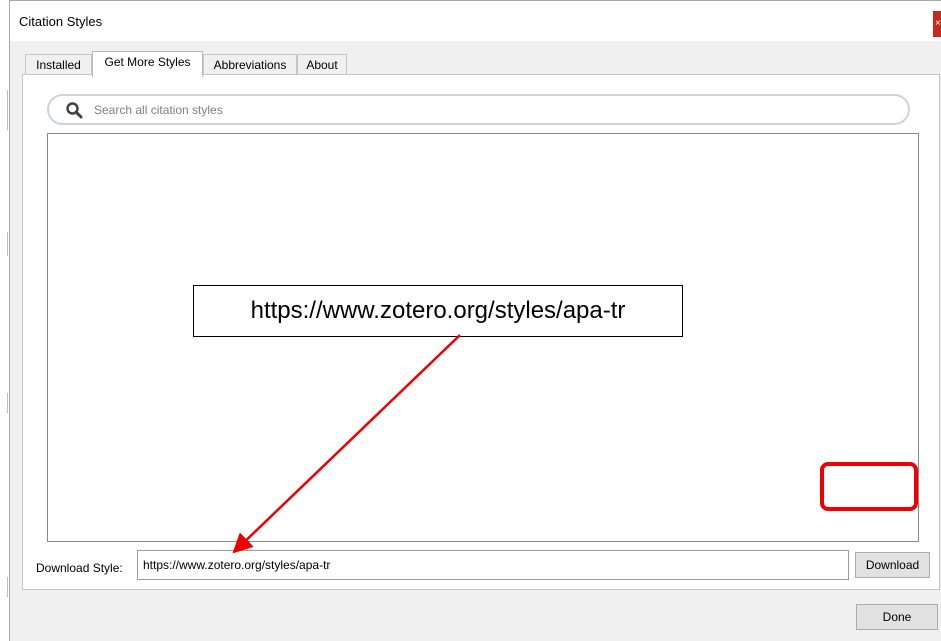  What do you see at coordinates (250, 65) in the screenshot?
I see `tab-abbreviations: Abbreviations` at bounding box center [250, 65].